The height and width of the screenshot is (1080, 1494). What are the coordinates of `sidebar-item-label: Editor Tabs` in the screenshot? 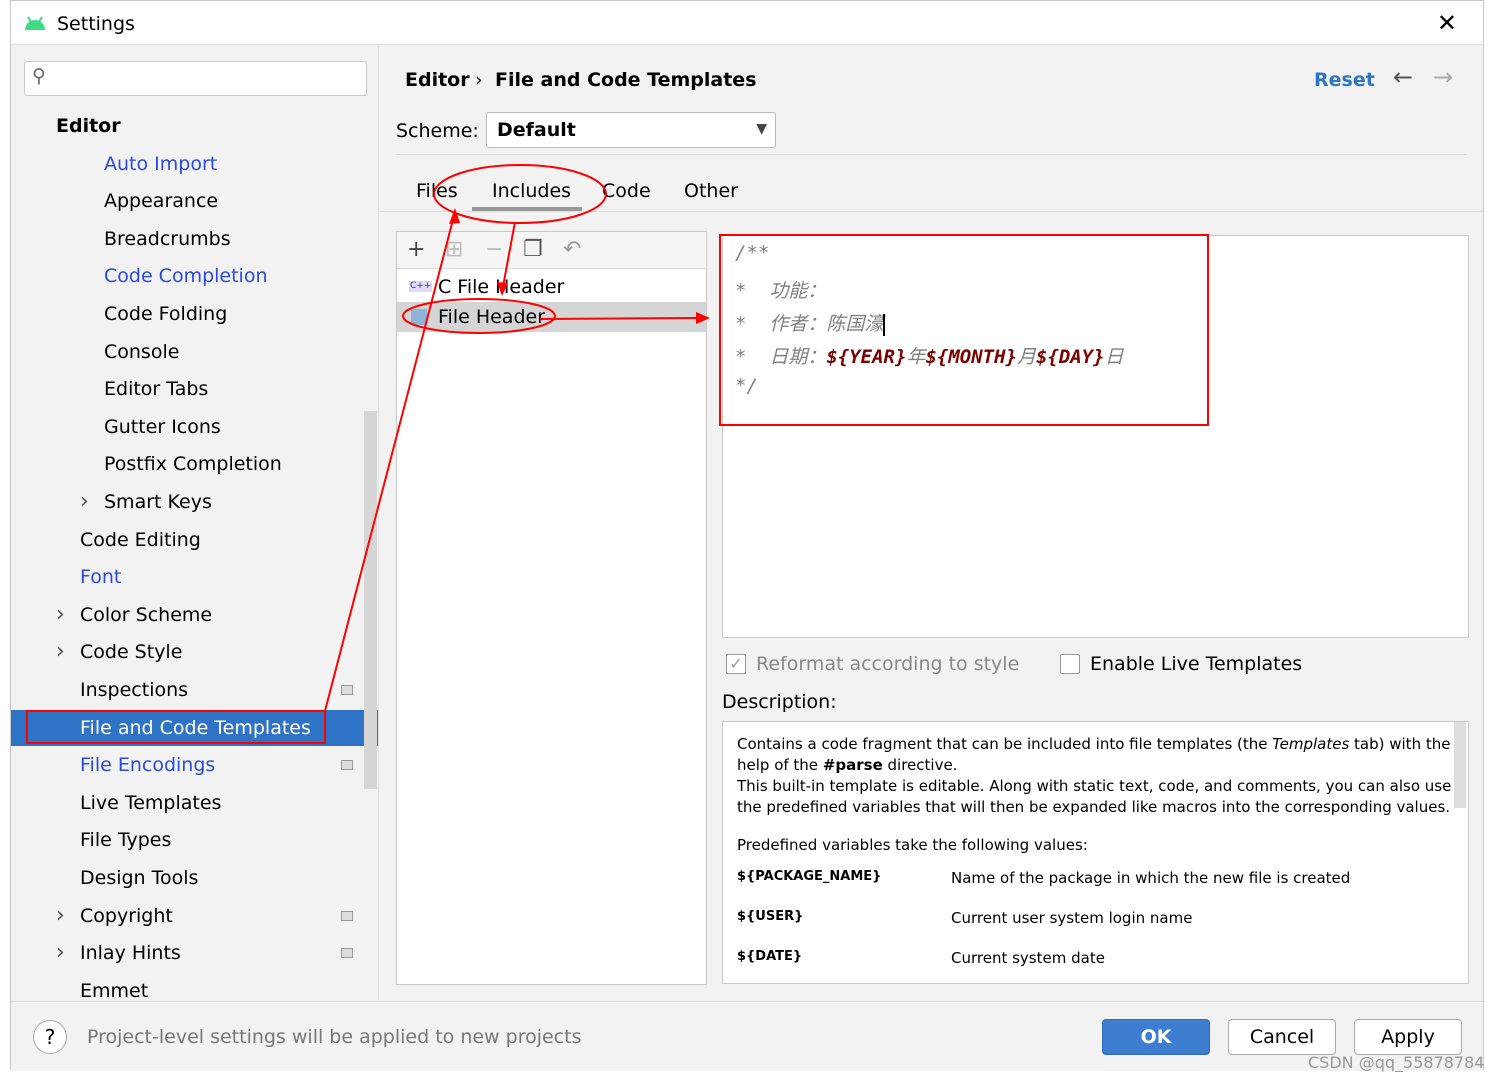 It's located at (156, 389).